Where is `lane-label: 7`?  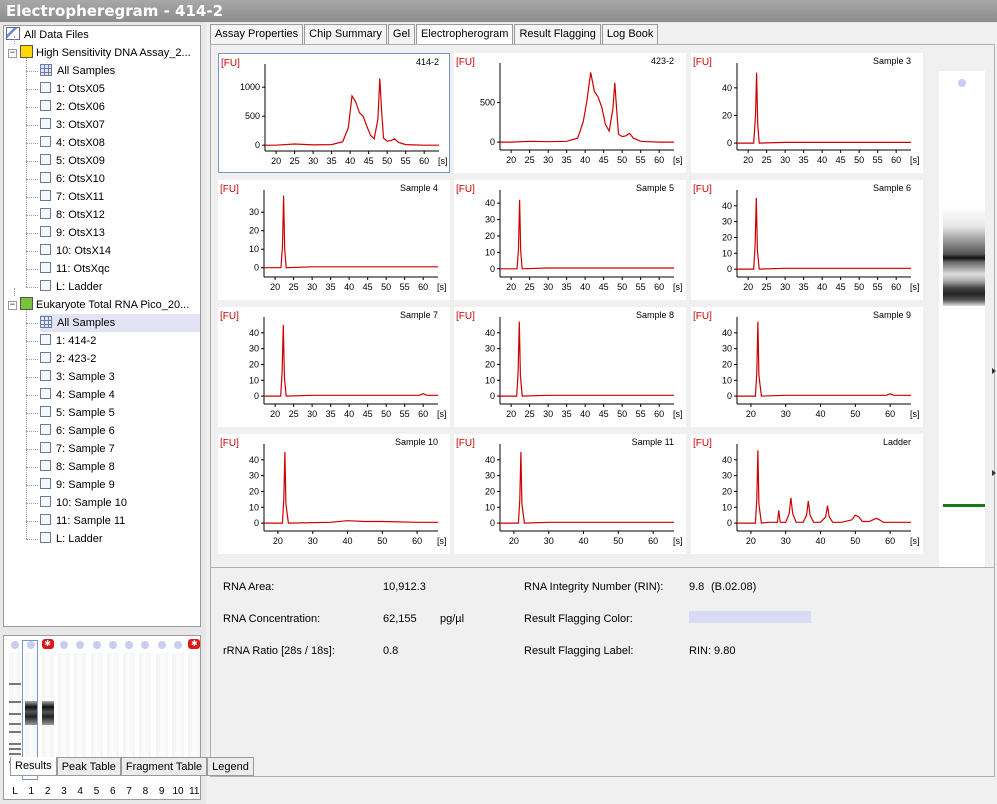 lane-label: 7 is located at coordinates (129, 791).